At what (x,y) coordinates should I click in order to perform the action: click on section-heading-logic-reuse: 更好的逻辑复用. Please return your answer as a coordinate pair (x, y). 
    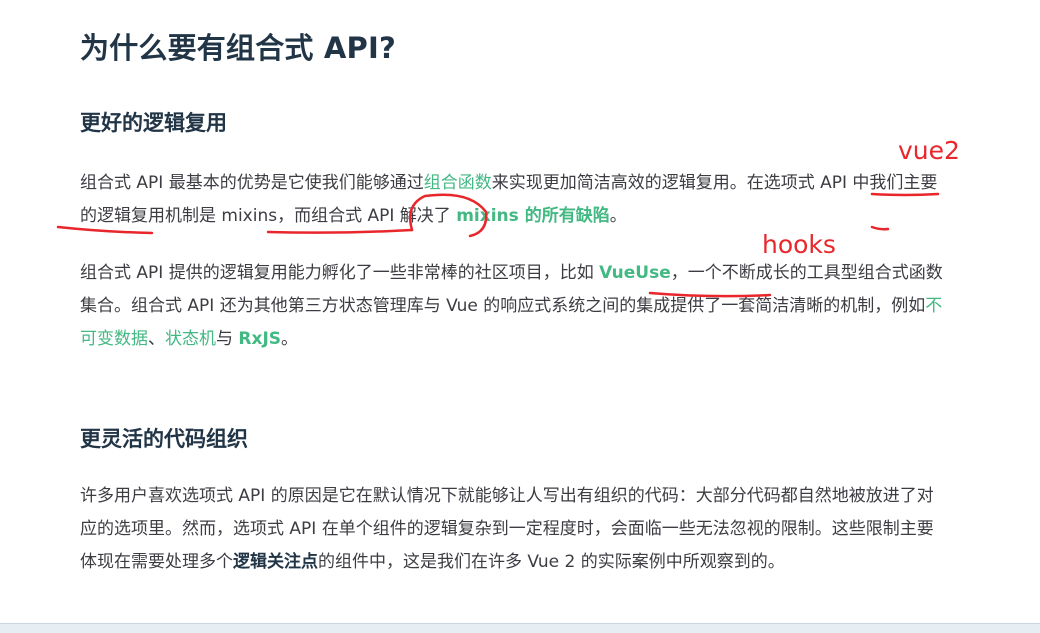
    Looking at the image, I should click on (153, 123).